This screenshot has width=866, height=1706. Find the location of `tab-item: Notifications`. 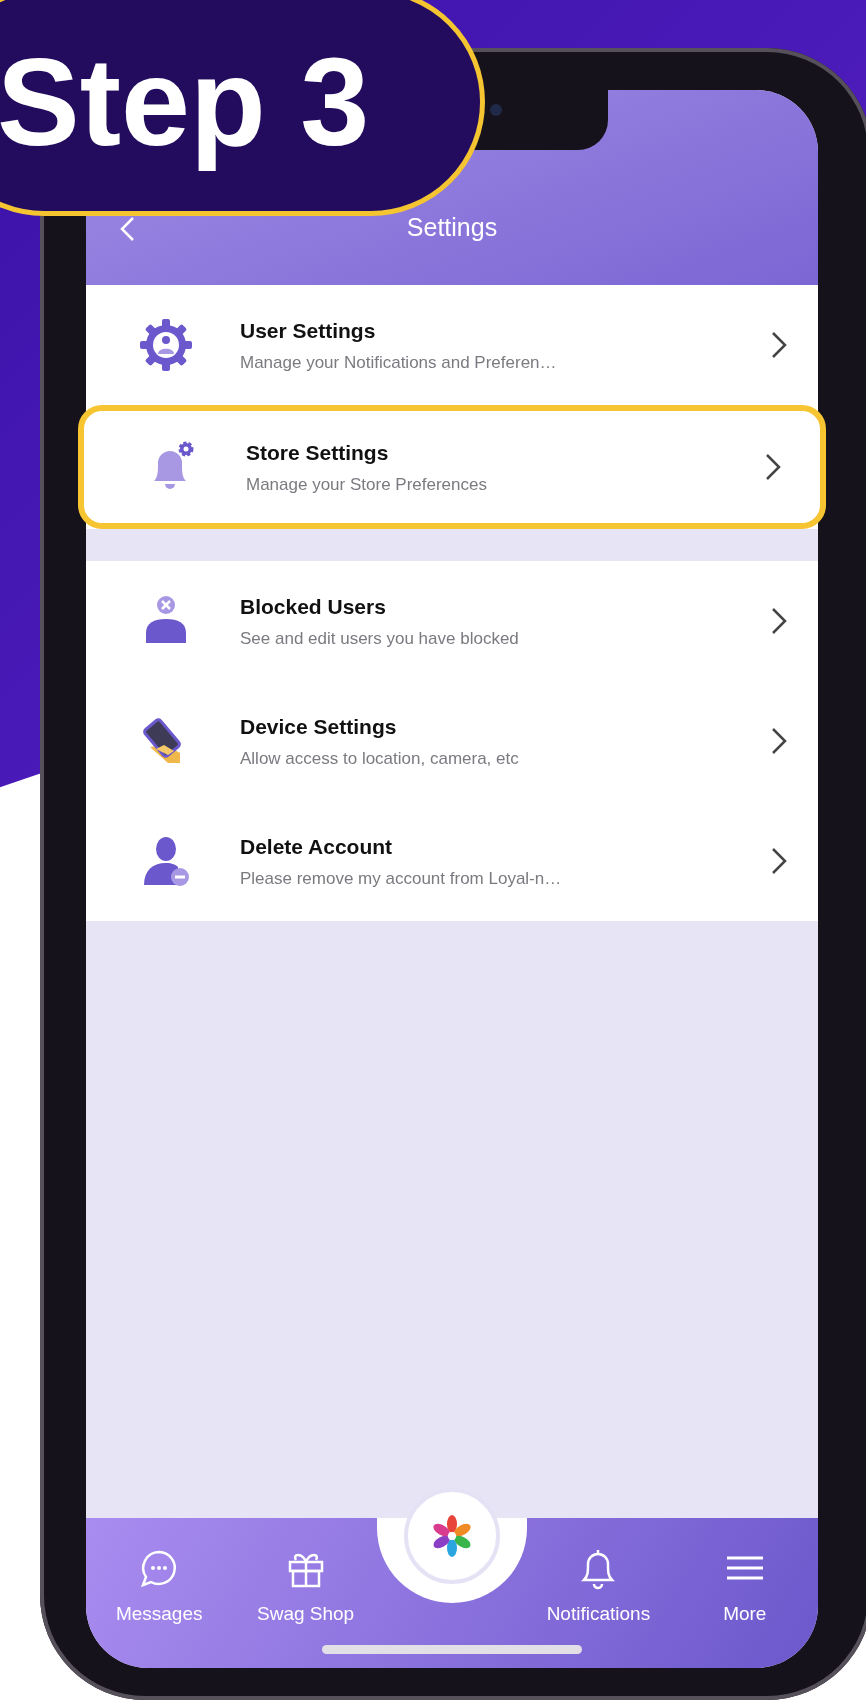

tab-item: Notifications is located at coordinates (598, 1587).